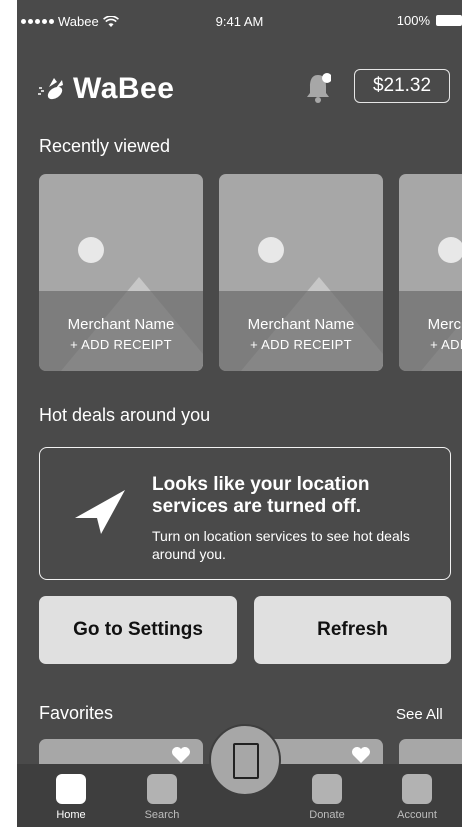  Describe the element at coordinates (162, 815) in the screenshot. I see `tab-label: Search` at that location.